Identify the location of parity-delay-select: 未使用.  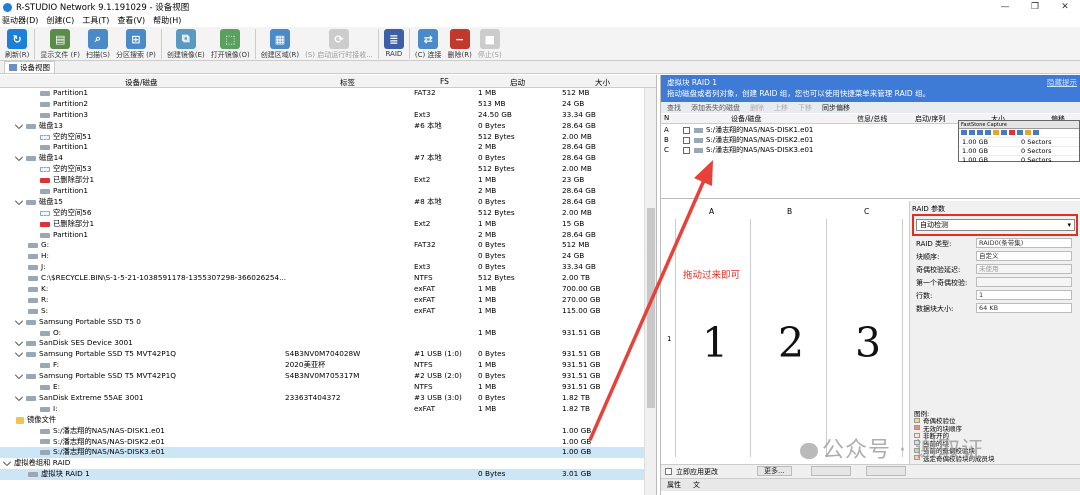
(1024, 269).